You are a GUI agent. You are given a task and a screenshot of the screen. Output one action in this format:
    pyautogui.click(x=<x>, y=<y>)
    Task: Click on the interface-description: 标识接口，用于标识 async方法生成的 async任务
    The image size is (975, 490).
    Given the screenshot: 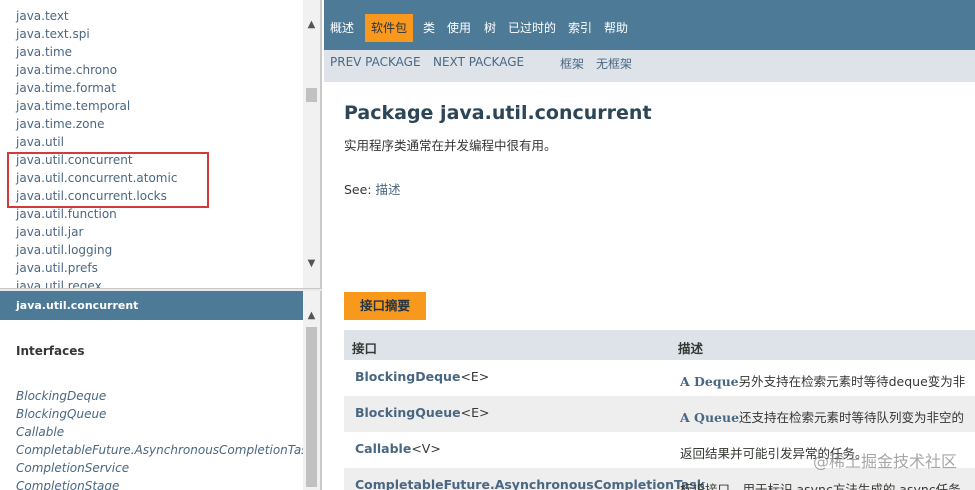 What is the action you would take?
    pyautogui.click(x=820, y=486)
    